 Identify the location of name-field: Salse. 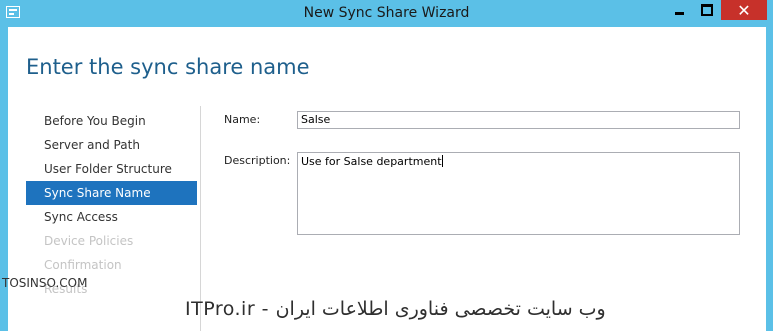
(518, 120).